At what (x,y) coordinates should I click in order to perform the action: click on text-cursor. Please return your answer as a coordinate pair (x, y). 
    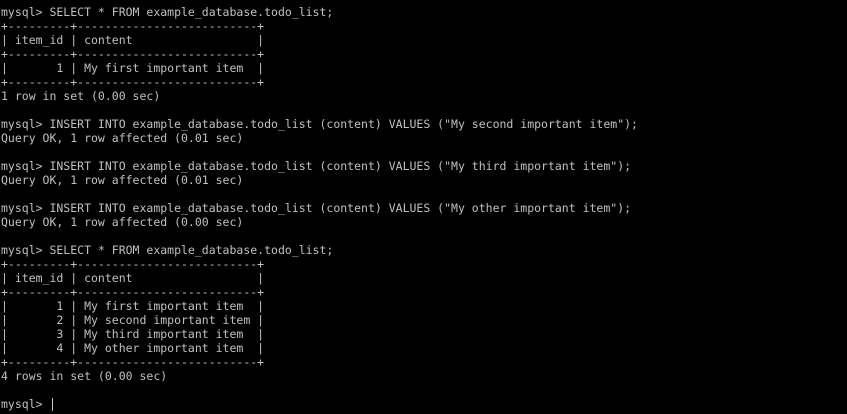
    Looking at the image, I should click on (53, 404).